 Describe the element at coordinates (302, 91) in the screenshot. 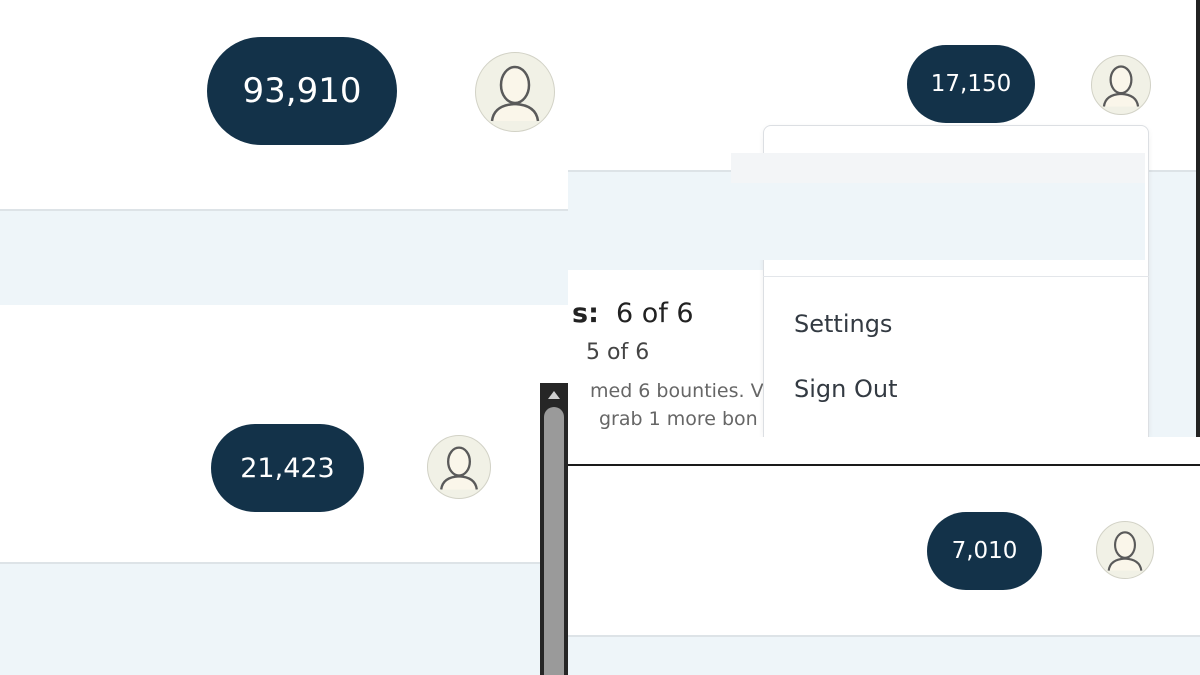

I see `points-badge: 93,910` at that location.